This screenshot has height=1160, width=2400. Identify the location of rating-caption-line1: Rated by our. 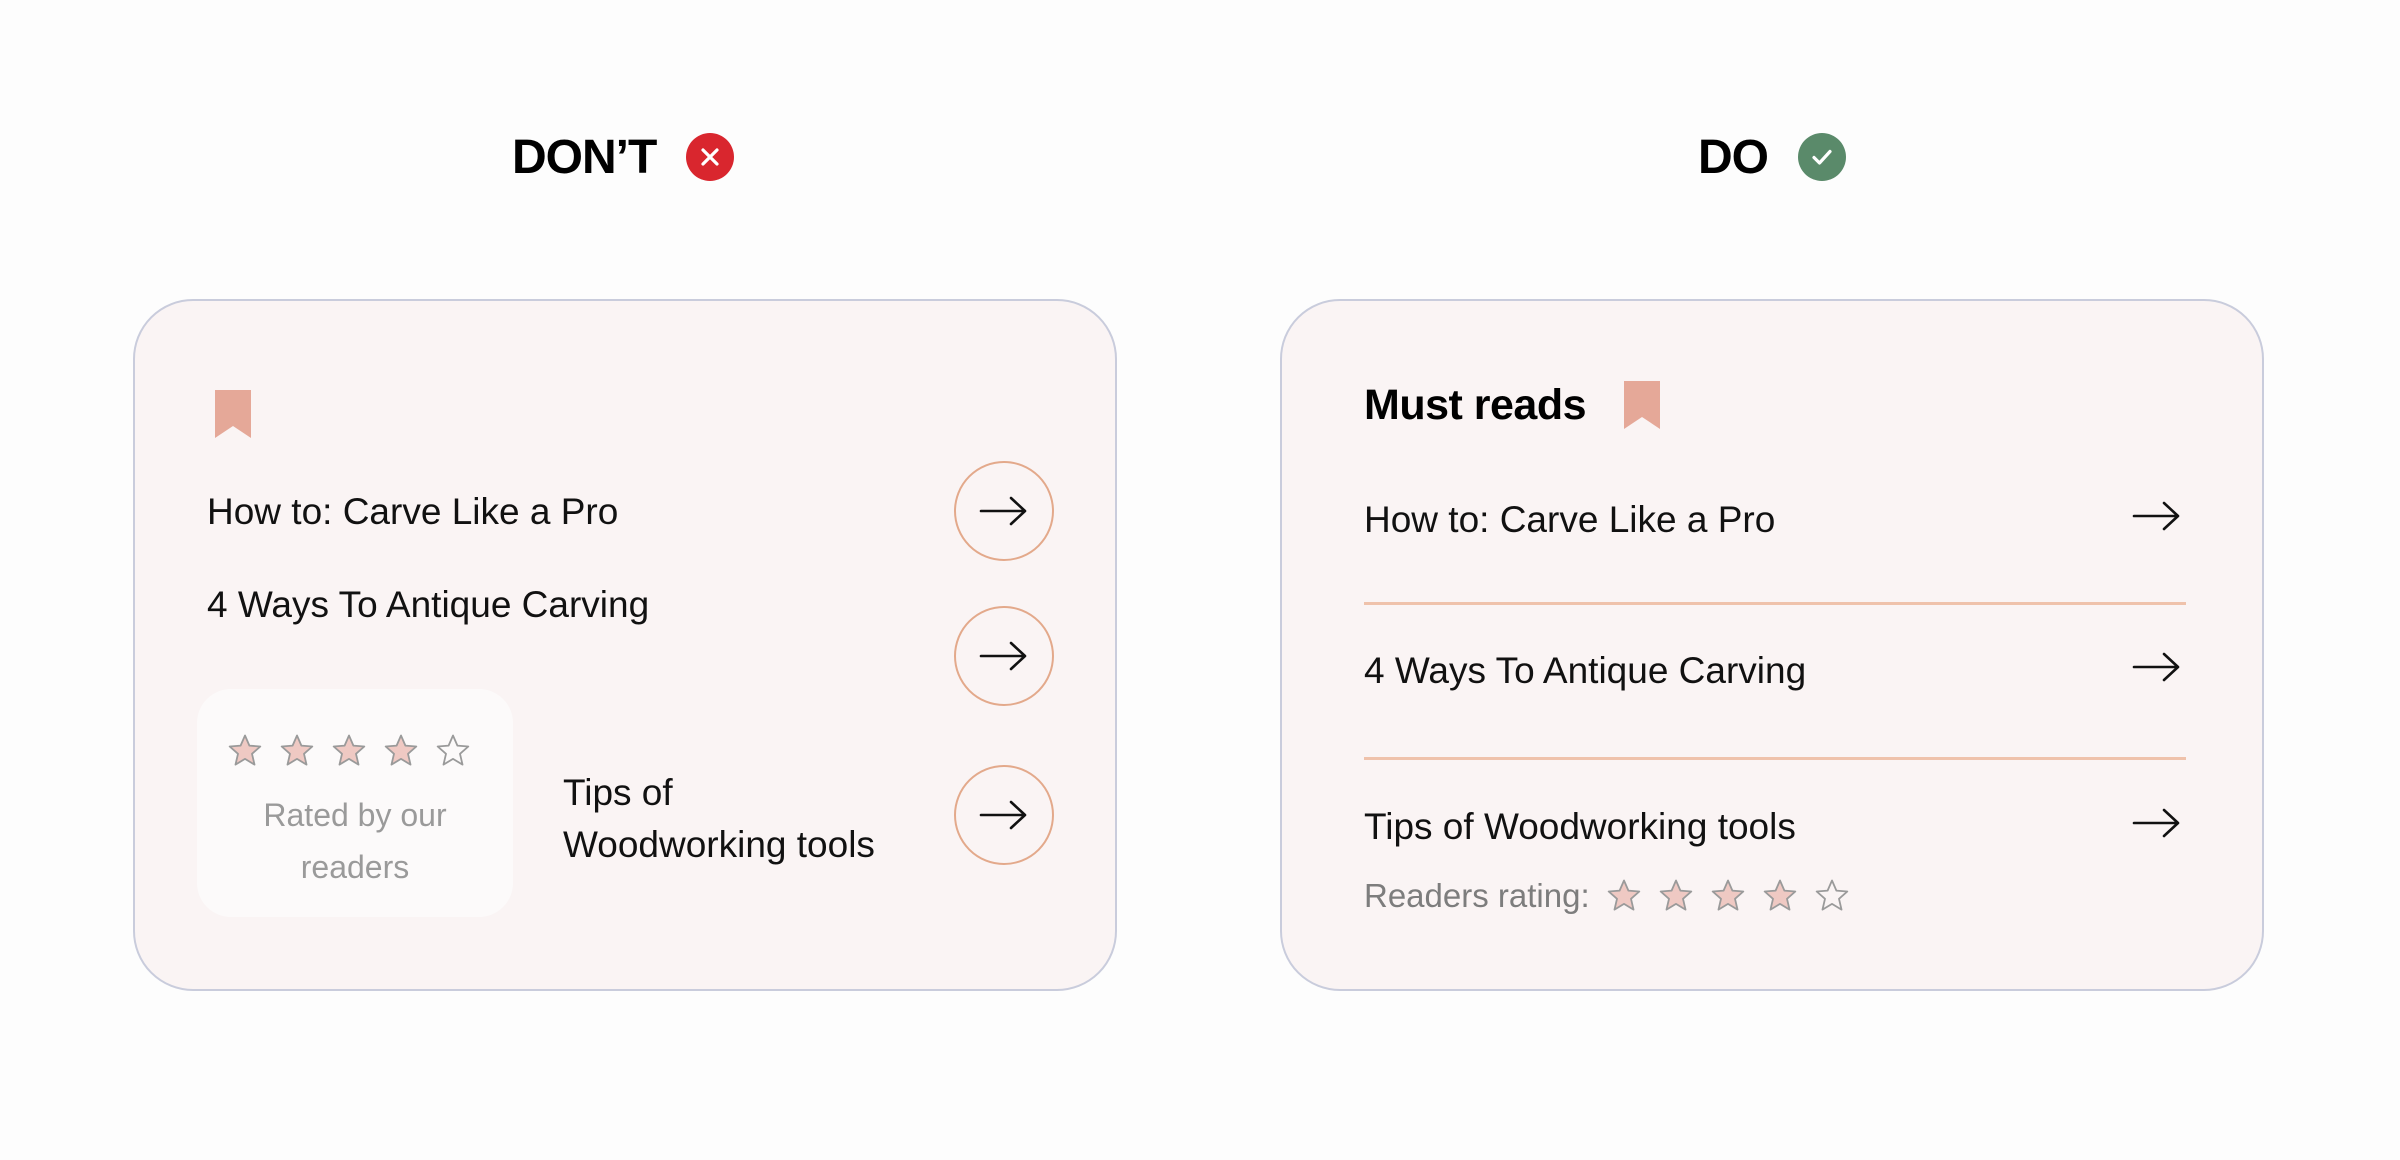
(355, 815).